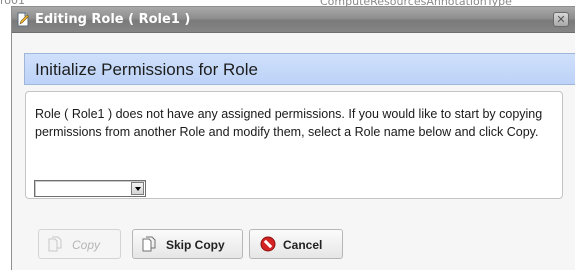 The width and height of the screenshot is (575, 270). Describe the element at coordinates (268, 244) in the screenshot. I see `no-entry-icon` at that location.